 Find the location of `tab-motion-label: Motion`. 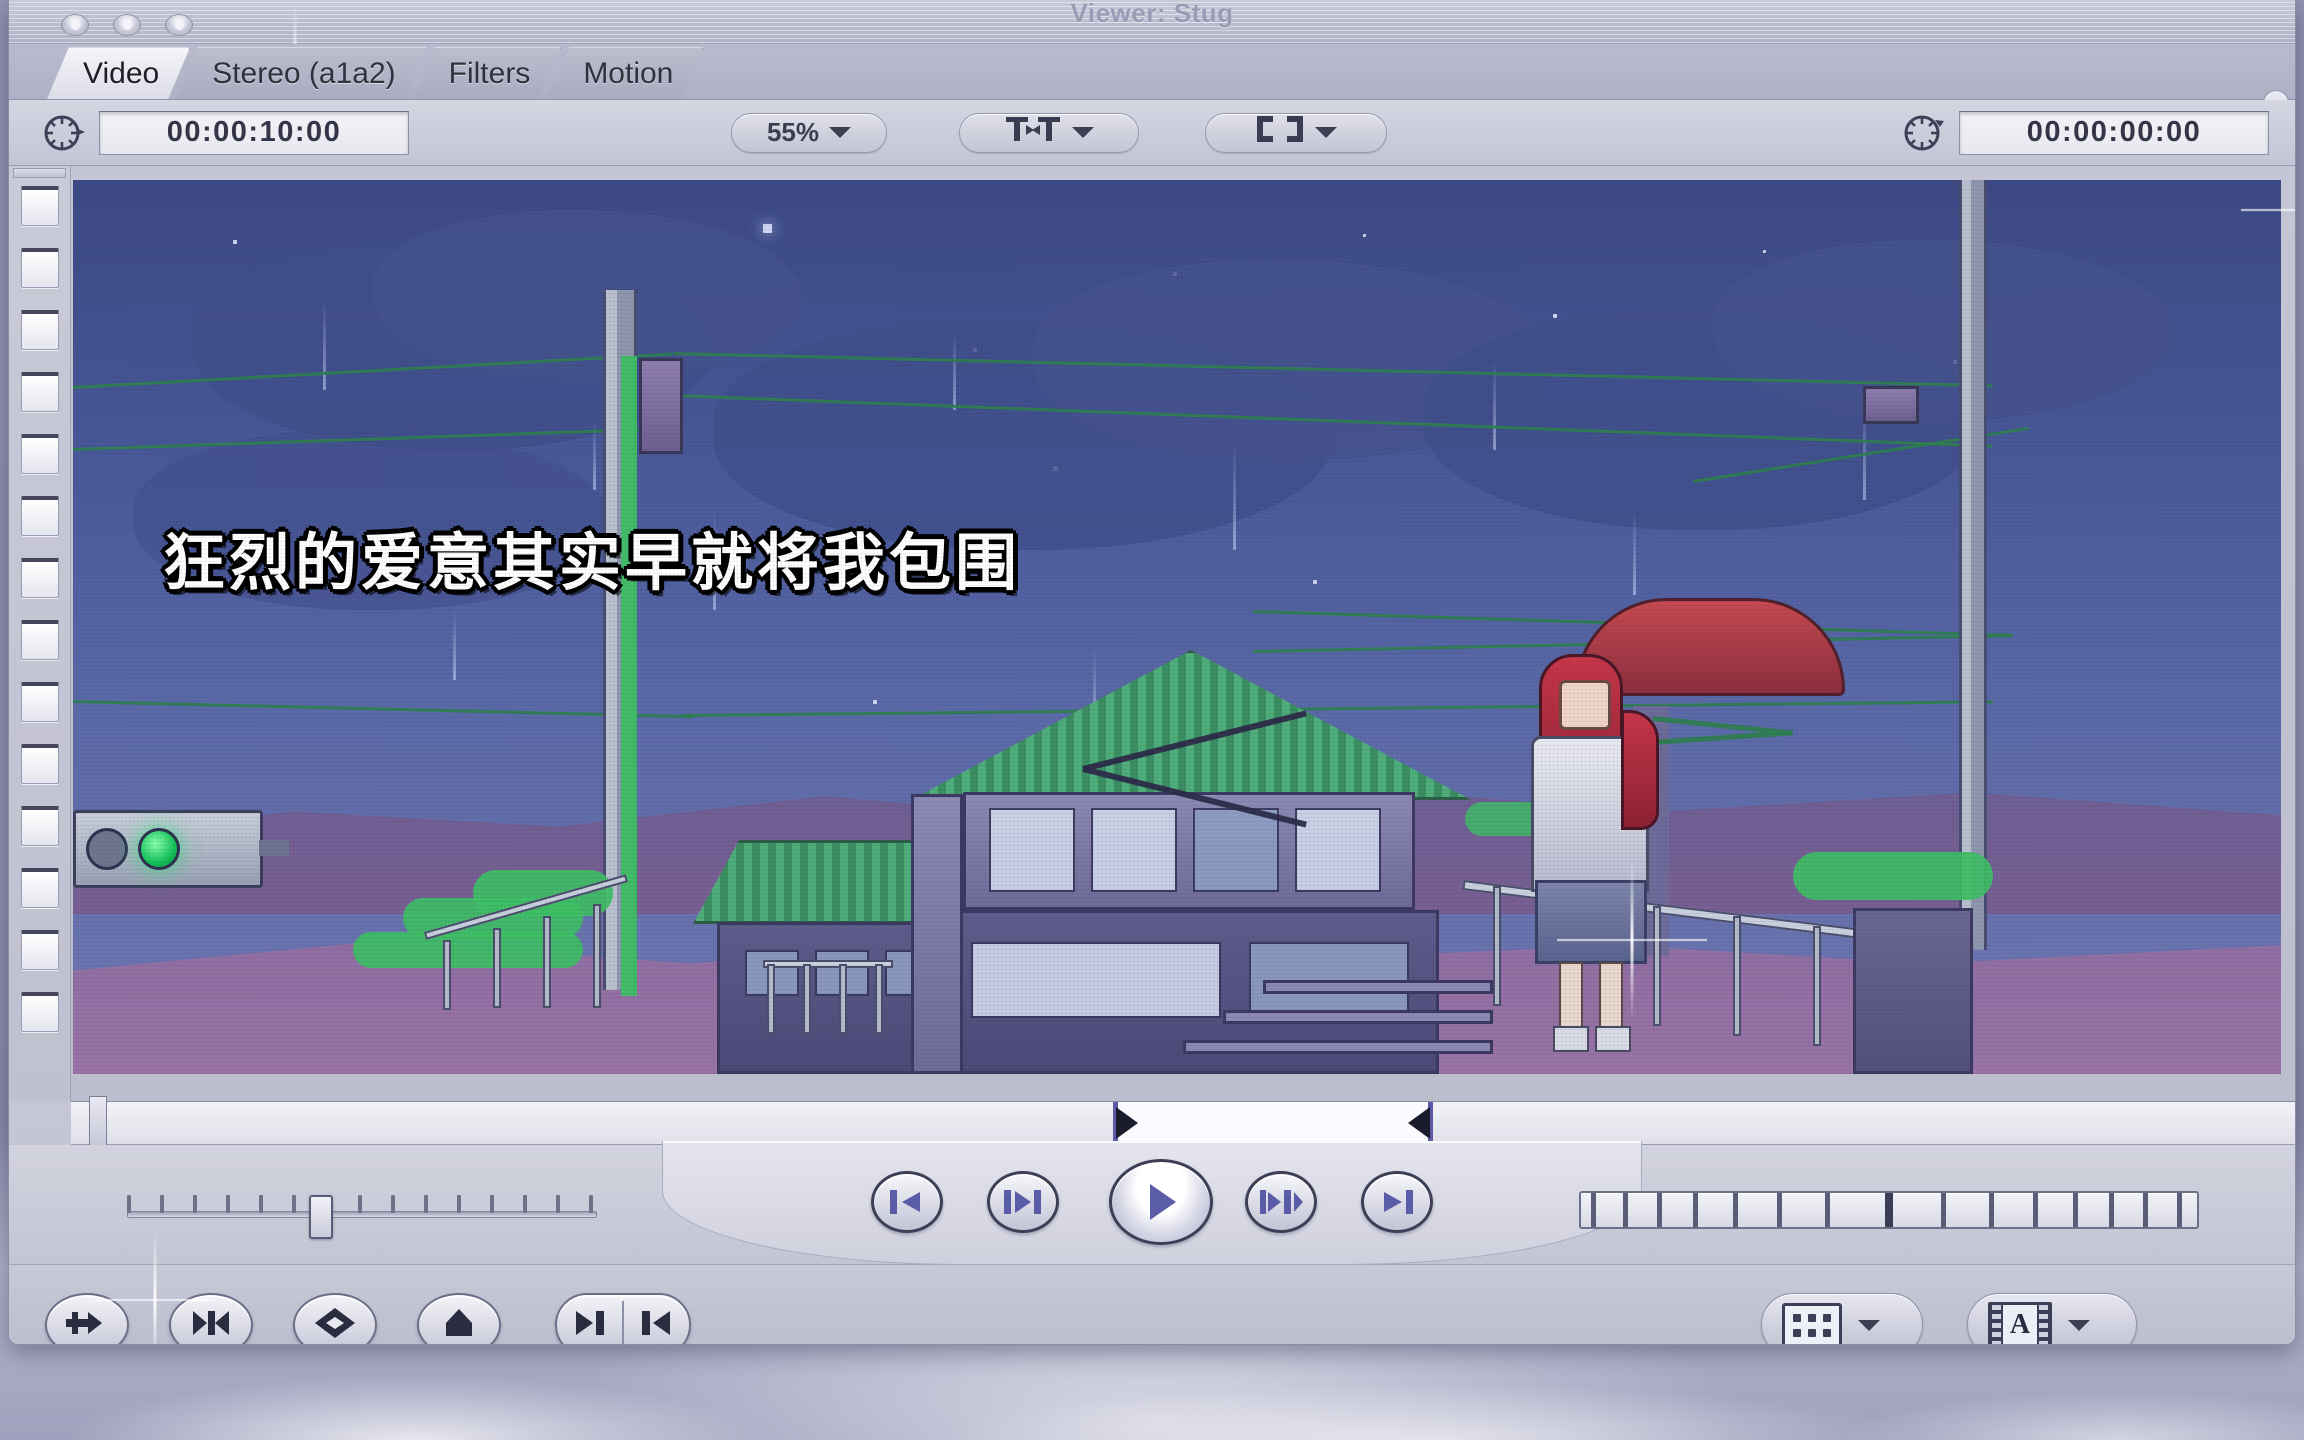

tab-motion-label: Motion is located at coordinates (628, 73).